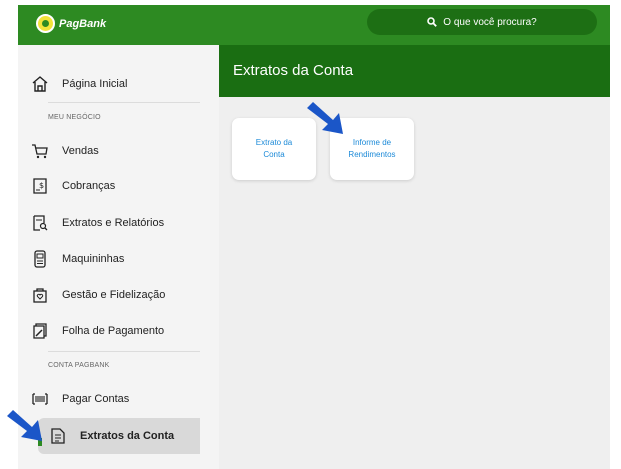 The width and height of the screenshot is (621, 469). I want to click on card-label-line1: Extrato da, so click(274, 142).